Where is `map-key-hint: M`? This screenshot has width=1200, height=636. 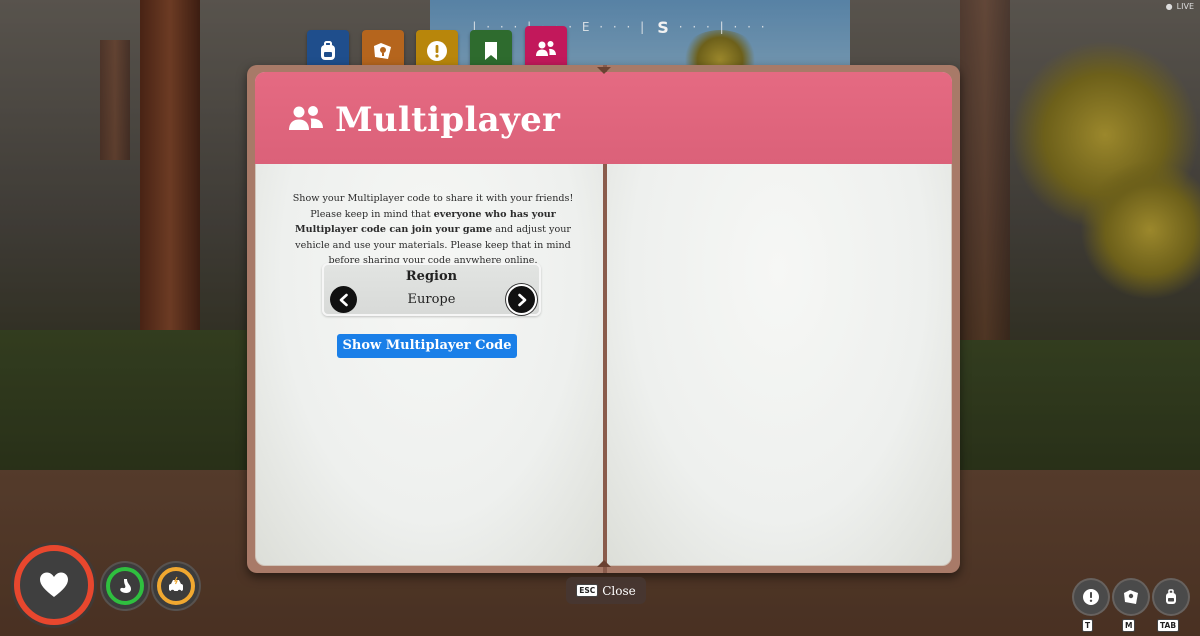
map-key-hint: M is located at coordinates (1129, 622).